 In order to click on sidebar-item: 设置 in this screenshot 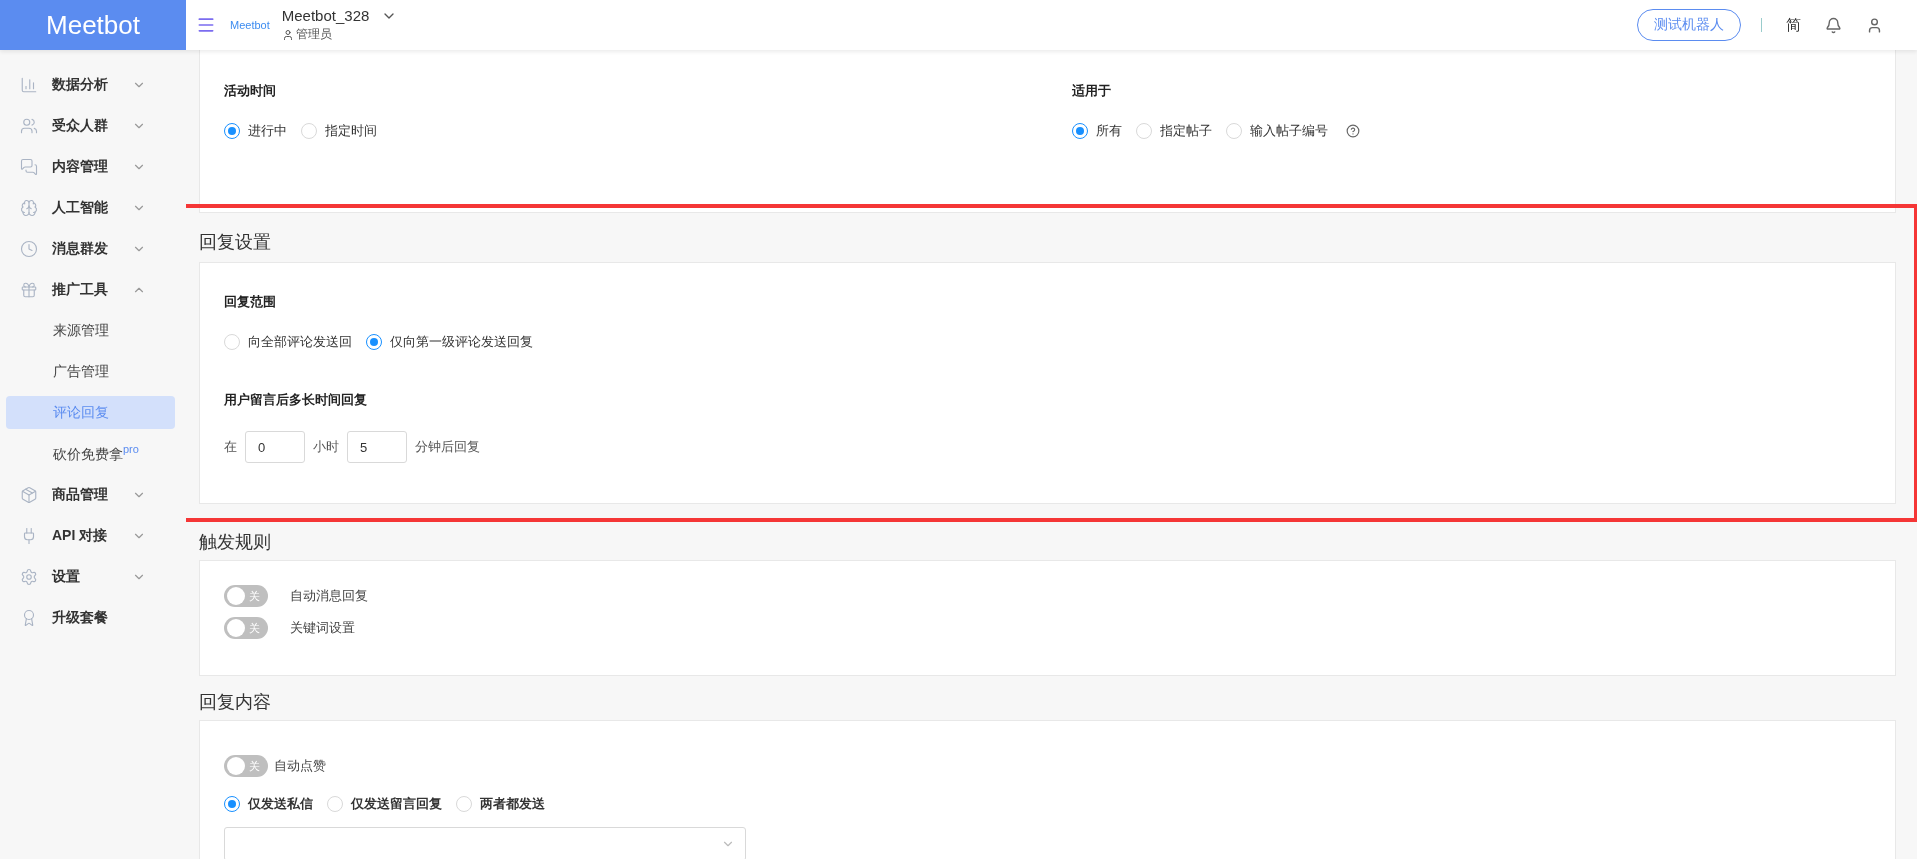, I will do `click(93, 576)`.